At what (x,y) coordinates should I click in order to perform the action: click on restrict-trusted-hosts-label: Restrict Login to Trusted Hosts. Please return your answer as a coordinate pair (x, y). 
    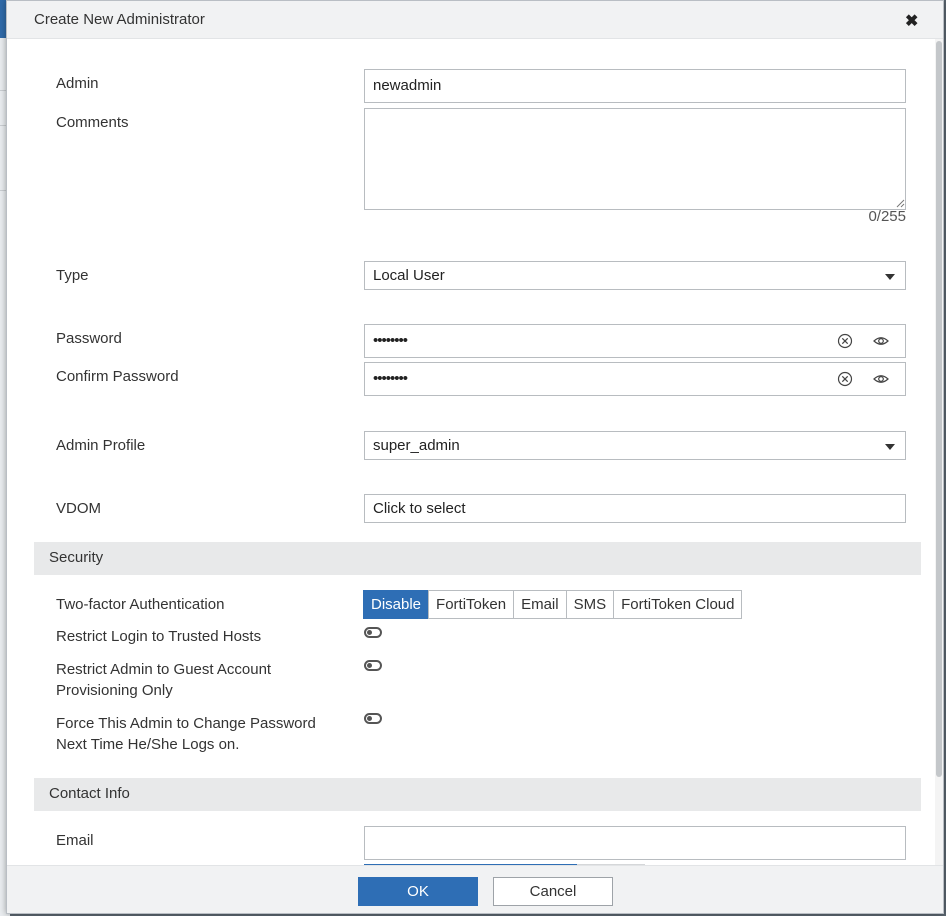
    Looking at the image, I should click on (159, 636).